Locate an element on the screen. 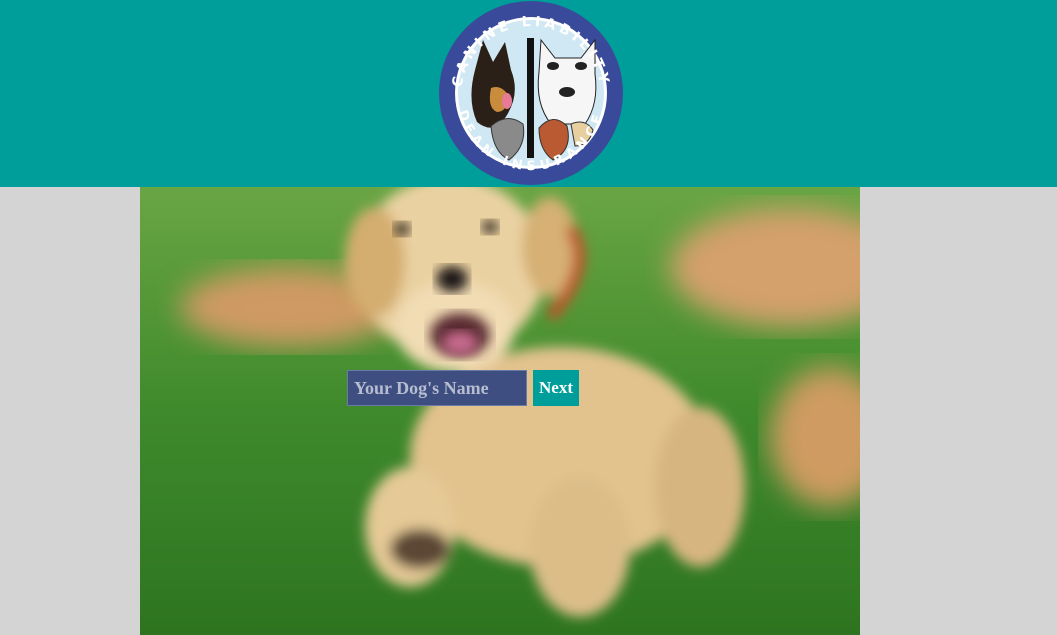 Image resolution: width=1057 pixels, height=635 pixels. canine-liability-logo: CANINE LIABILITY DEAN INSURANCE is located at coordinates (531, 93).